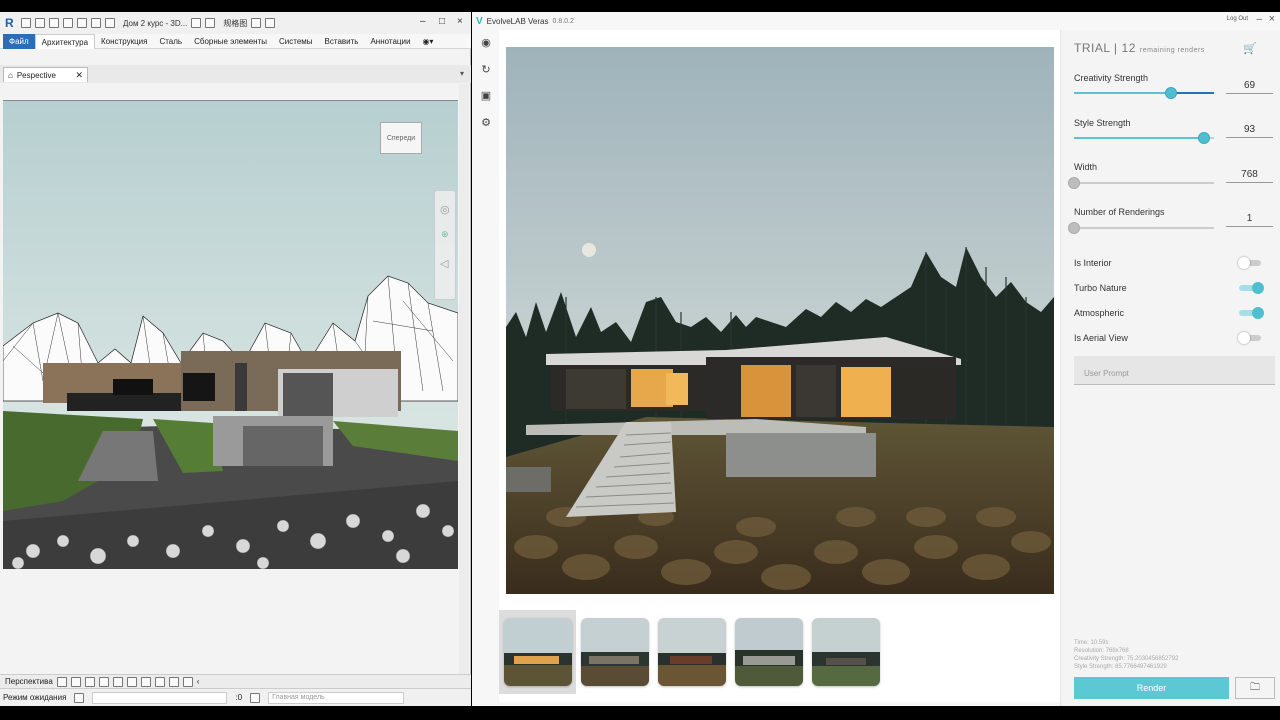  I want to click on close-tab-icon: ✕, so click(79, 75).